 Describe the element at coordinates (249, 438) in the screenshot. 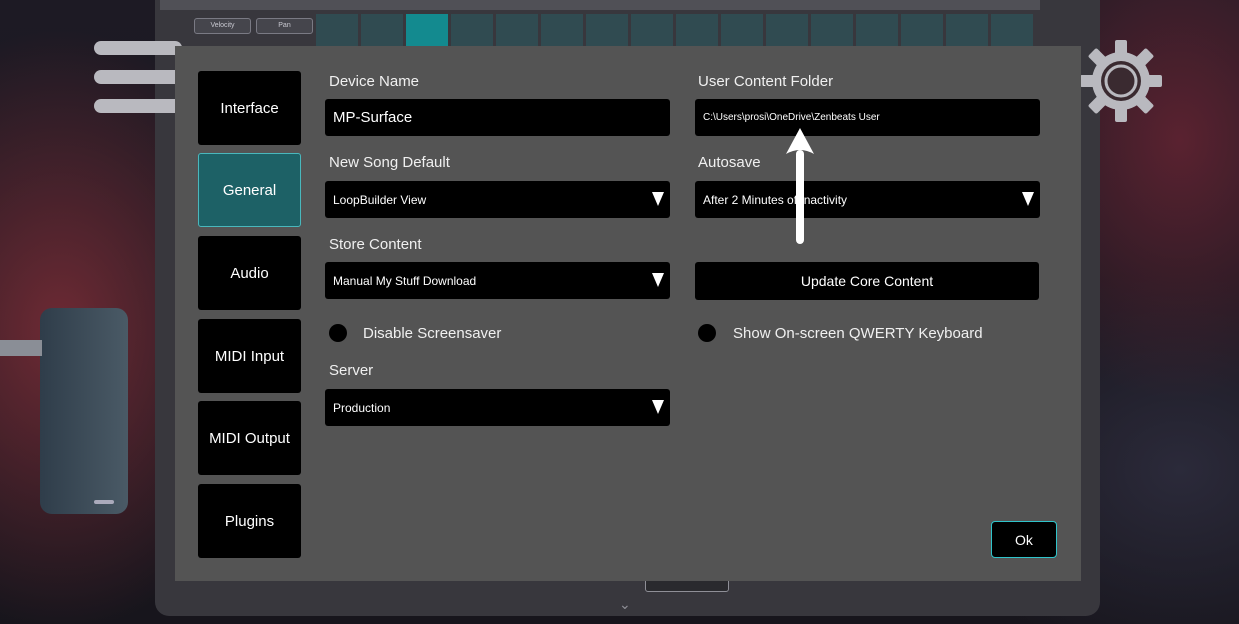

I see `tab-midi-output: MIDI Output` at that location.